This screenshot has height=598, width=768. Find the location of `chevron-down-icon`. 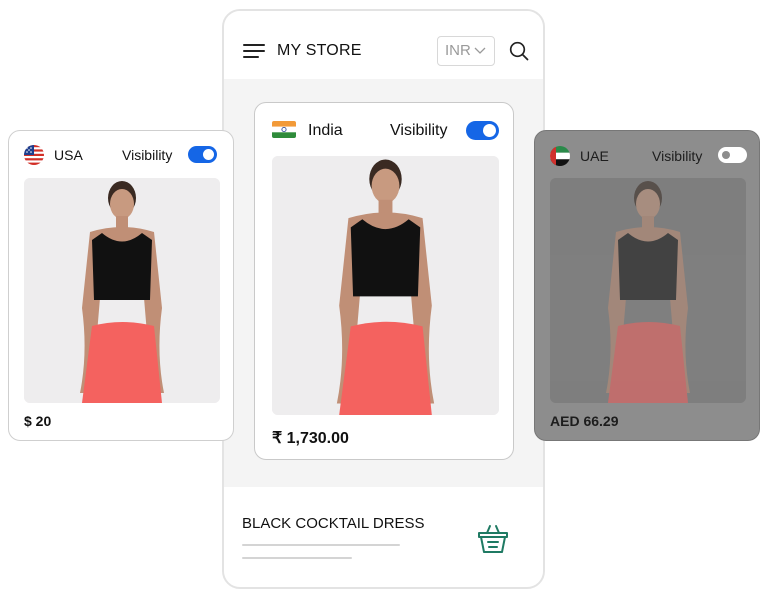

chevron-down-icon is located at coordinates (480, 50).